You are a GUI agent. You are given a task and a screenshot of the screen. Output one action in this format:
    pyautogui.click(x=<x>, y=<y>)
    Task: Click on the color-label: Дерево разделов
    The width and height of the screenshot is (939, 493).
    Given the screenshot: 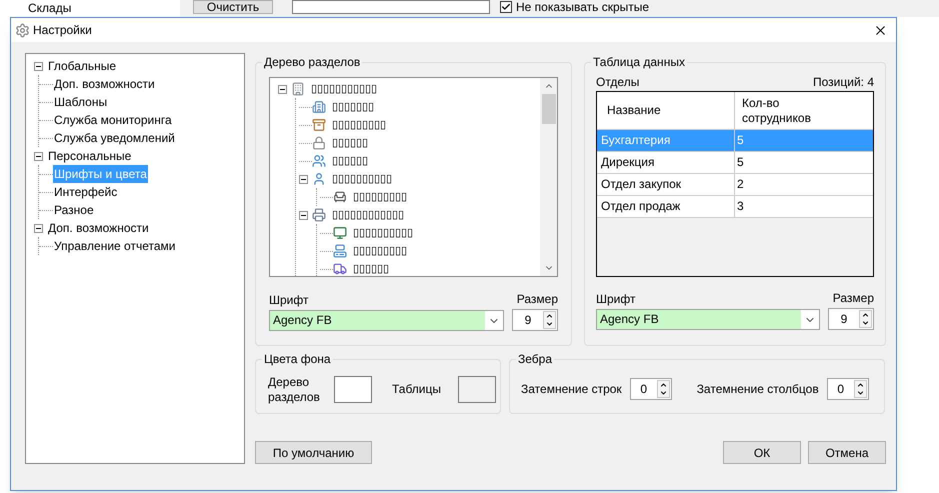 What is the action you would take?
    pyautogui.click(x=294, y=389)
    